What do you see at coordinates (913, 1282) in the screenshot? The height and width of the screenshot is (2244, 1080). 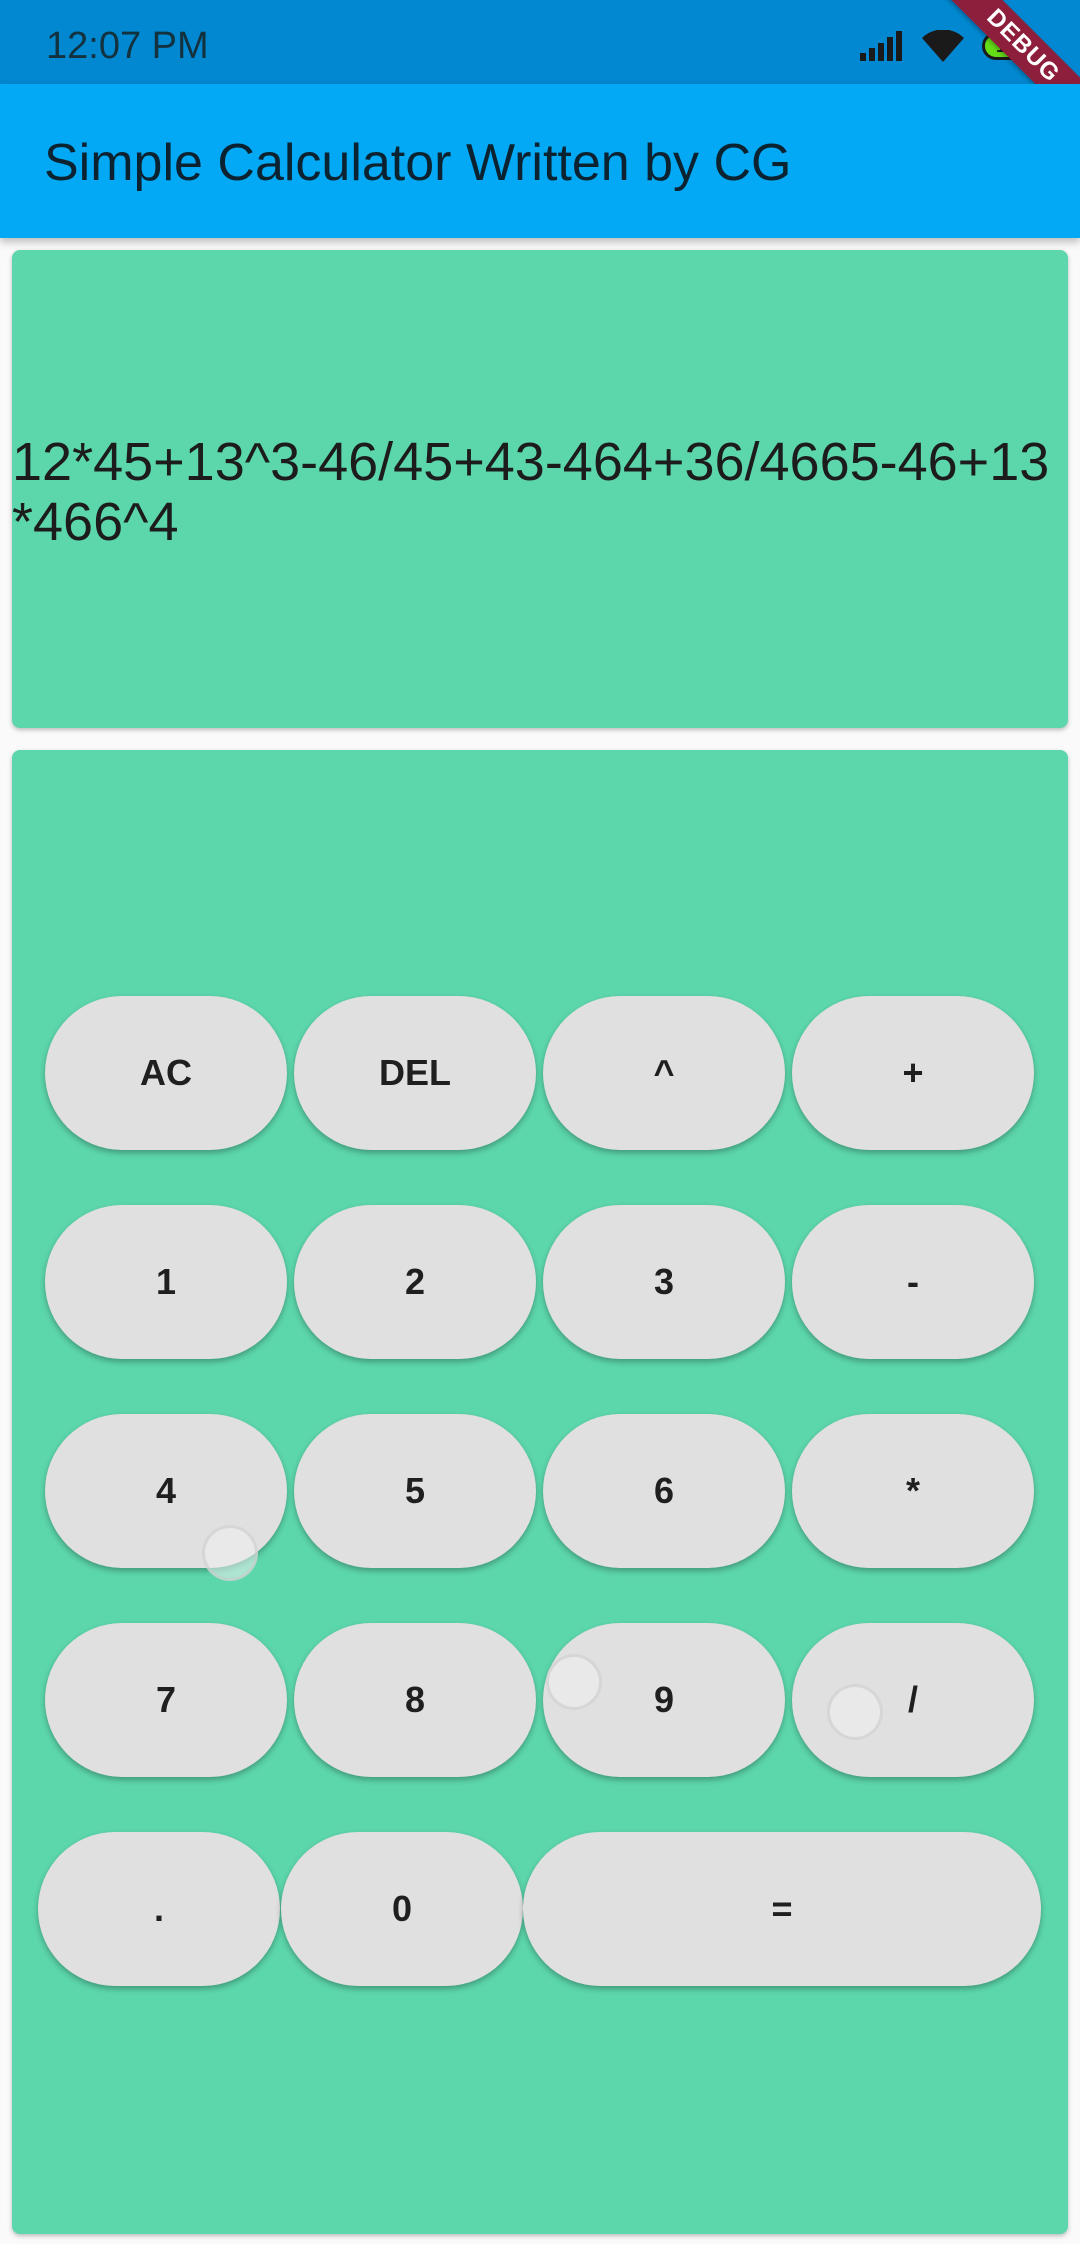 I see `key-minus-button: -` at bounding box center [913, 1282].